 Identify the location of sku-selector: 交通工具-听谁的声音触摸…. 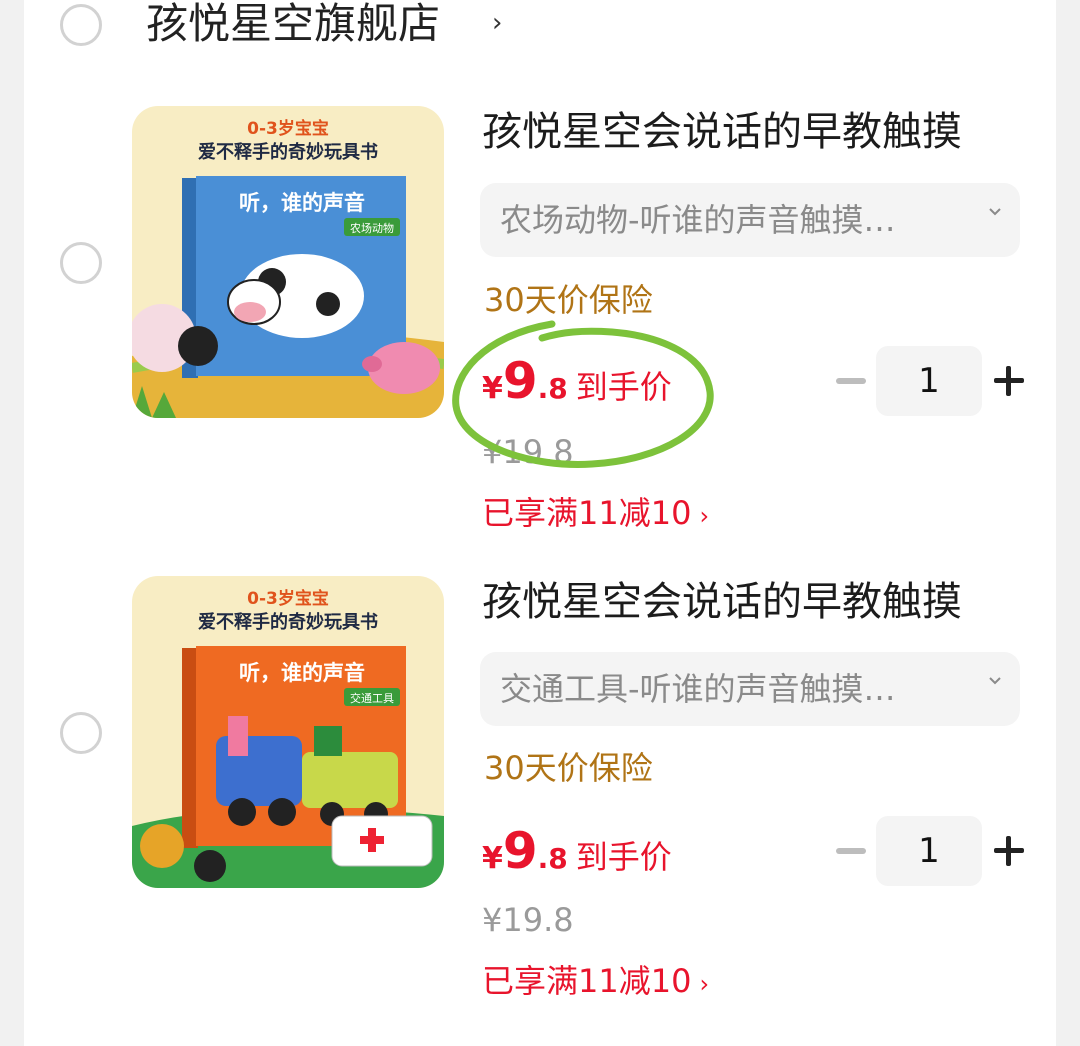
(750, 689).